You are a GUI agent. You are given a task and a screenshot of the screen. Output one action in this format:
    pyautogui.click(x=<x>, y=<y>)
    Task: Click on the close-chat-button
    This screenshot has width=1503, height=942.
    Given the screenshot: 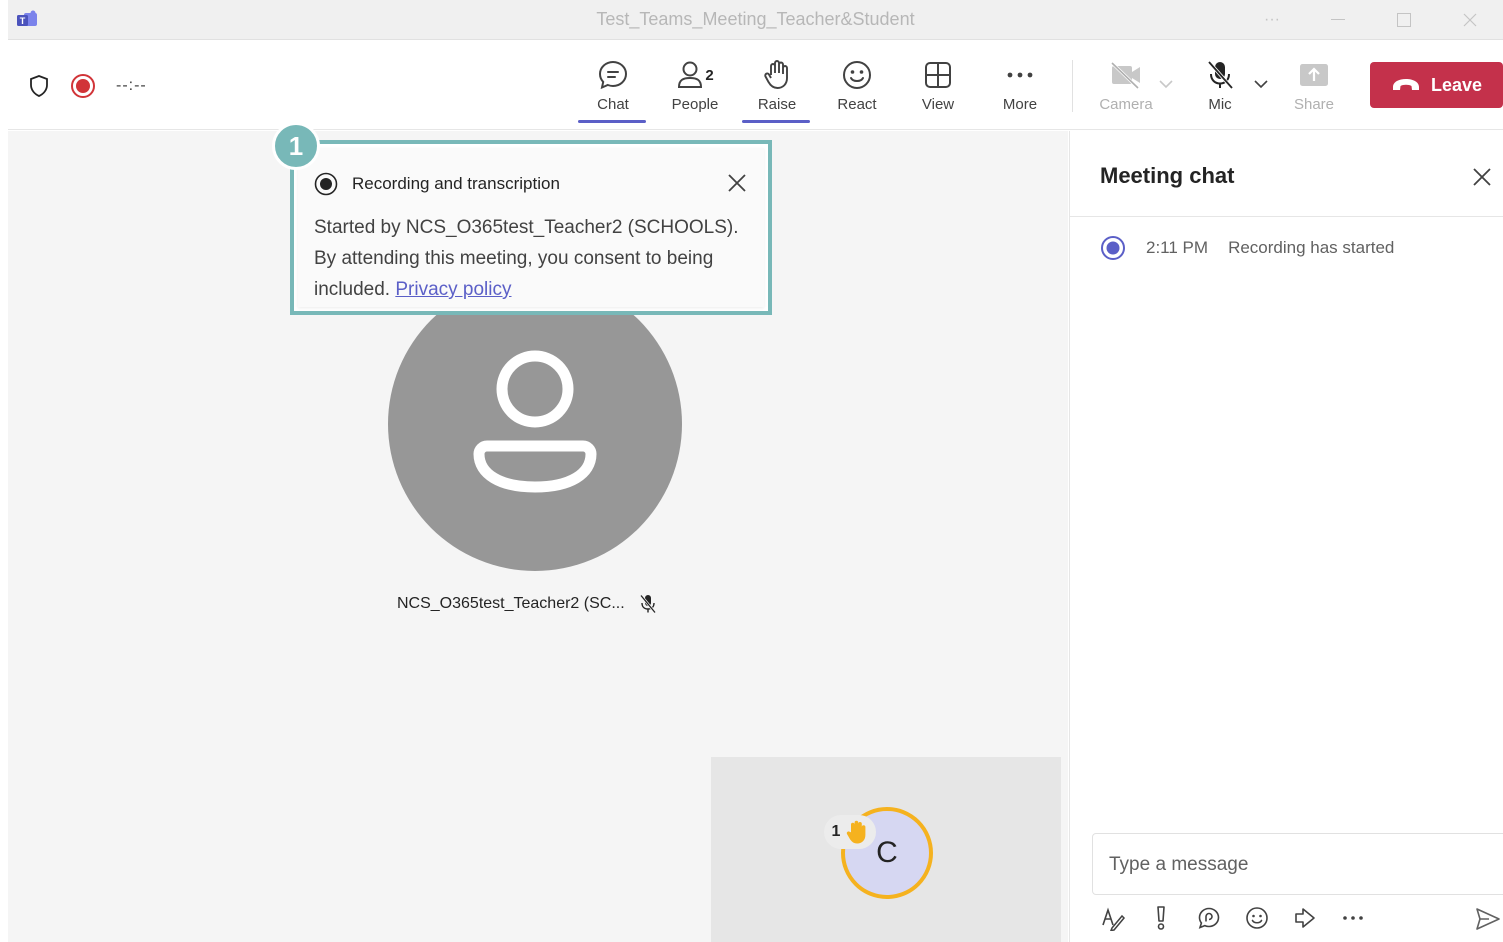 What is the action you would take?
    pyautogui.click(x=1482, y=177)
    